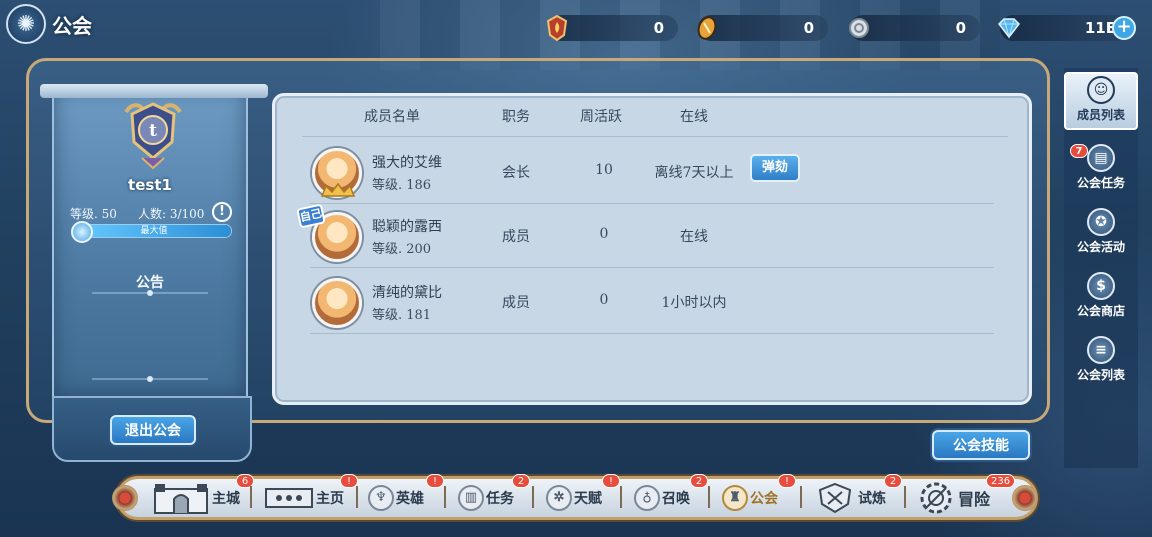 The width and height of the screenshot is (1152, 537). What do you see at coordinates (171, 214) in the screenshot?
I see `guild-member-count: 人数: 3/100` at bounding box center [171, 214].